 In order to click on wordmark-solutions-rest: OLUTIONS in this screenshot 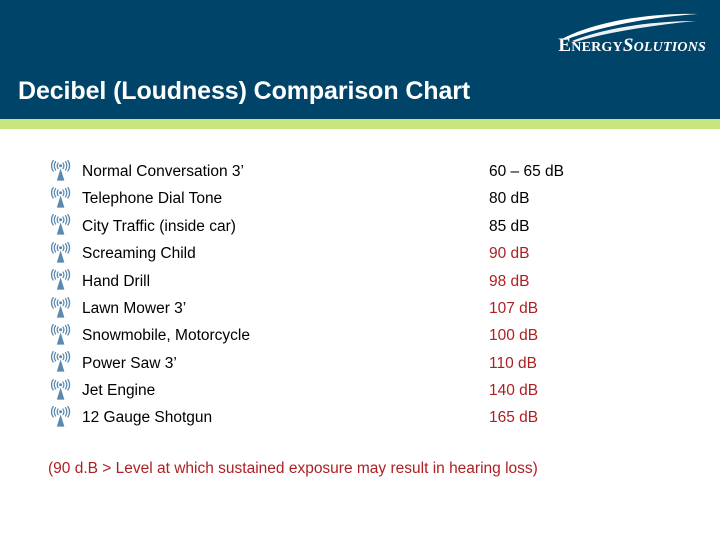, I will do `click(669, 47)`.